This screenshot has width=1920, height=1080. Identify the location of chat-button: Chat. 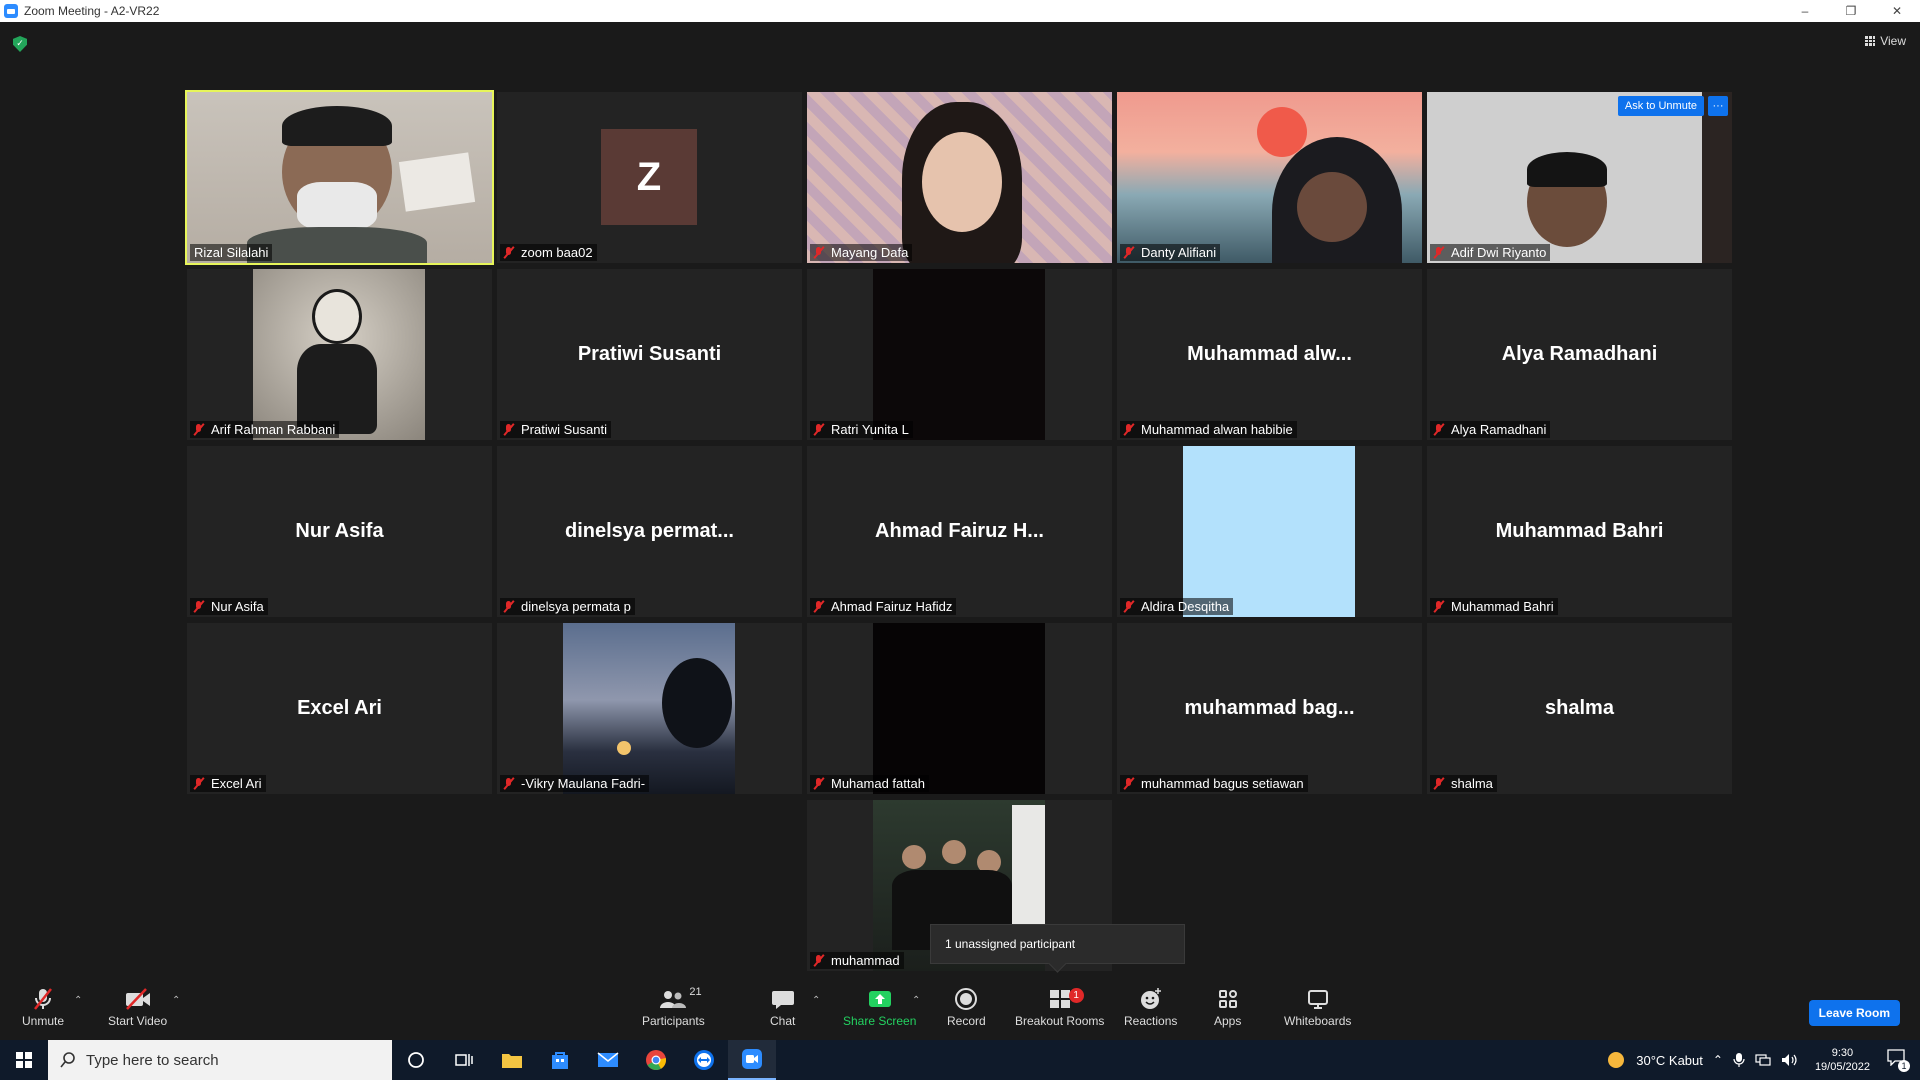
(782, 1007).